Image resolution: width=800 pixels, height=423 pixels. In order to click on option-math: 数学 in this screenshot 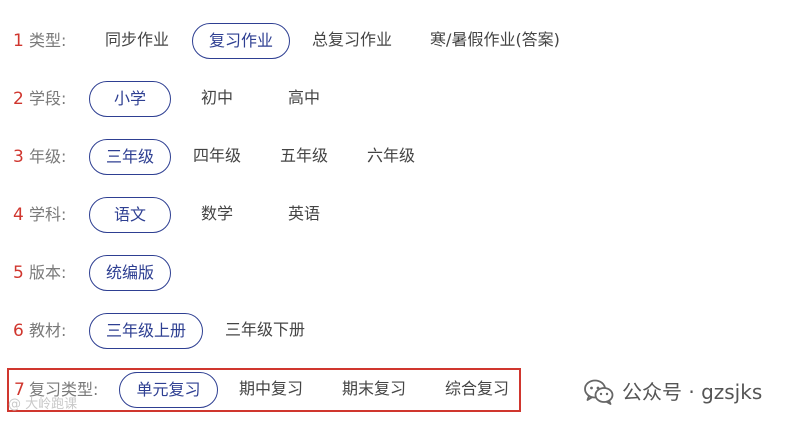, I will do `click(217, 215)`.